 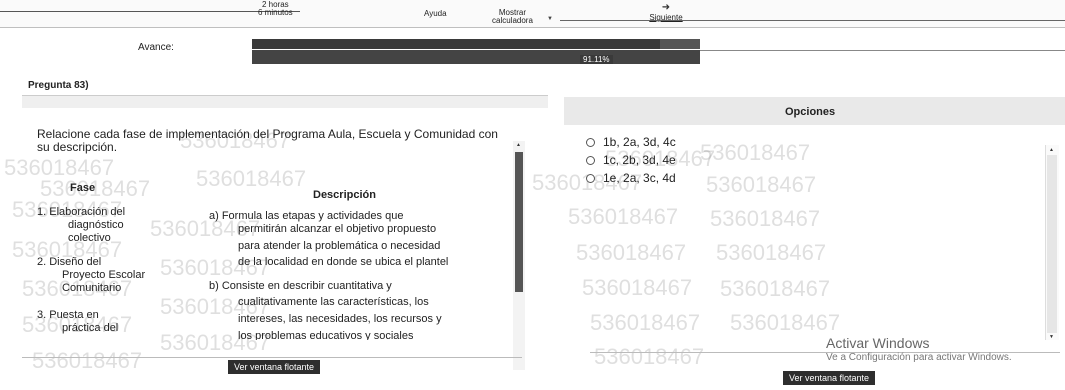 What do you see at coordinates (92, 288) in the screenshot?
I see `phase-cell: Comunitario` at bounding box center [92, 288].